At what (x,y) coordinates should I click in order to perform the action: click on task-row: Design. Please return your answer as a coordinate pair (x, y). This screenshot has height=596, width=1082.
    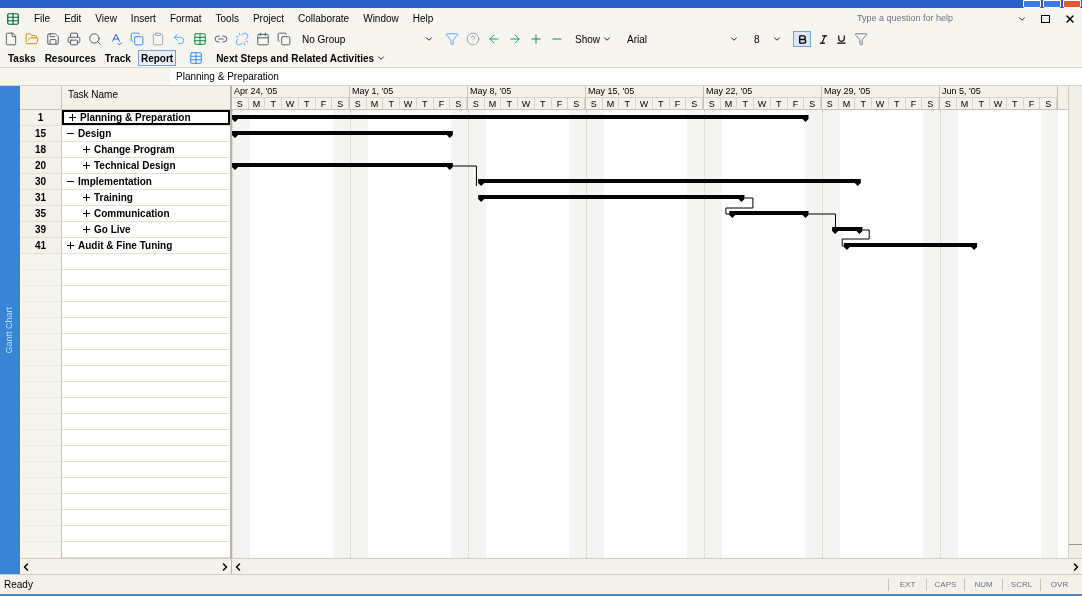
    Looking at the image, I should click on (146, 133).